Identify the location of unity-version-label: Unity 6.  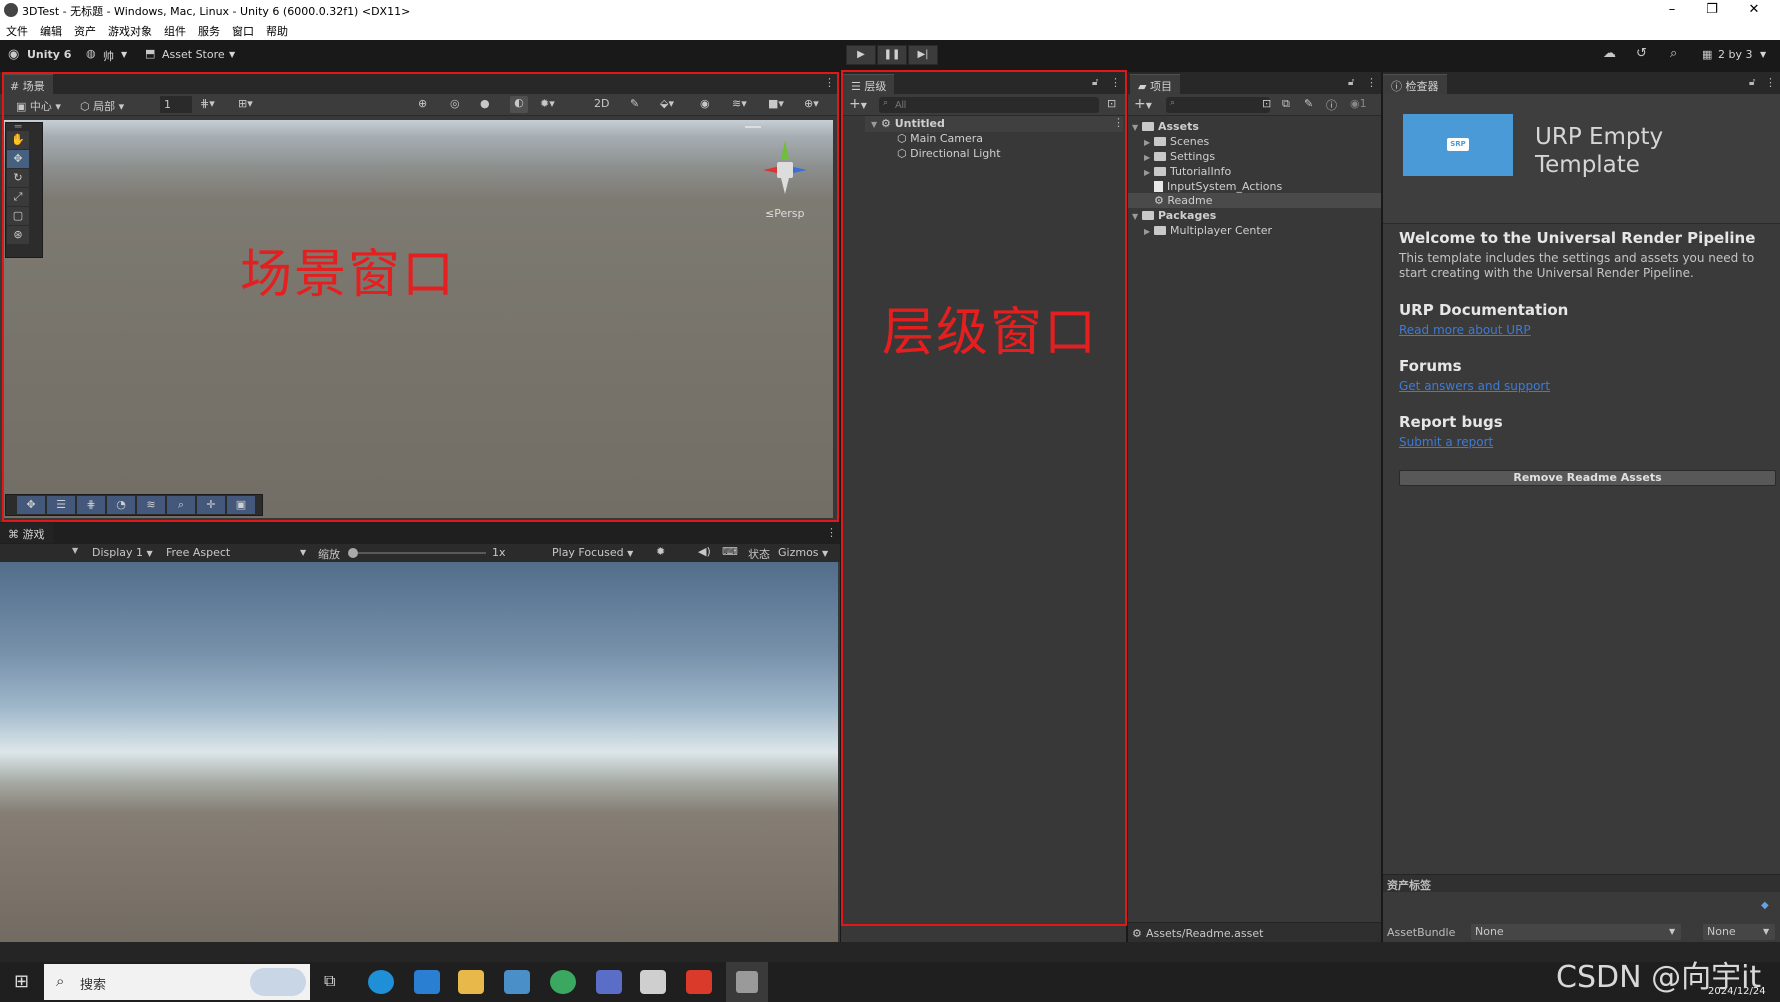
(49, 54).